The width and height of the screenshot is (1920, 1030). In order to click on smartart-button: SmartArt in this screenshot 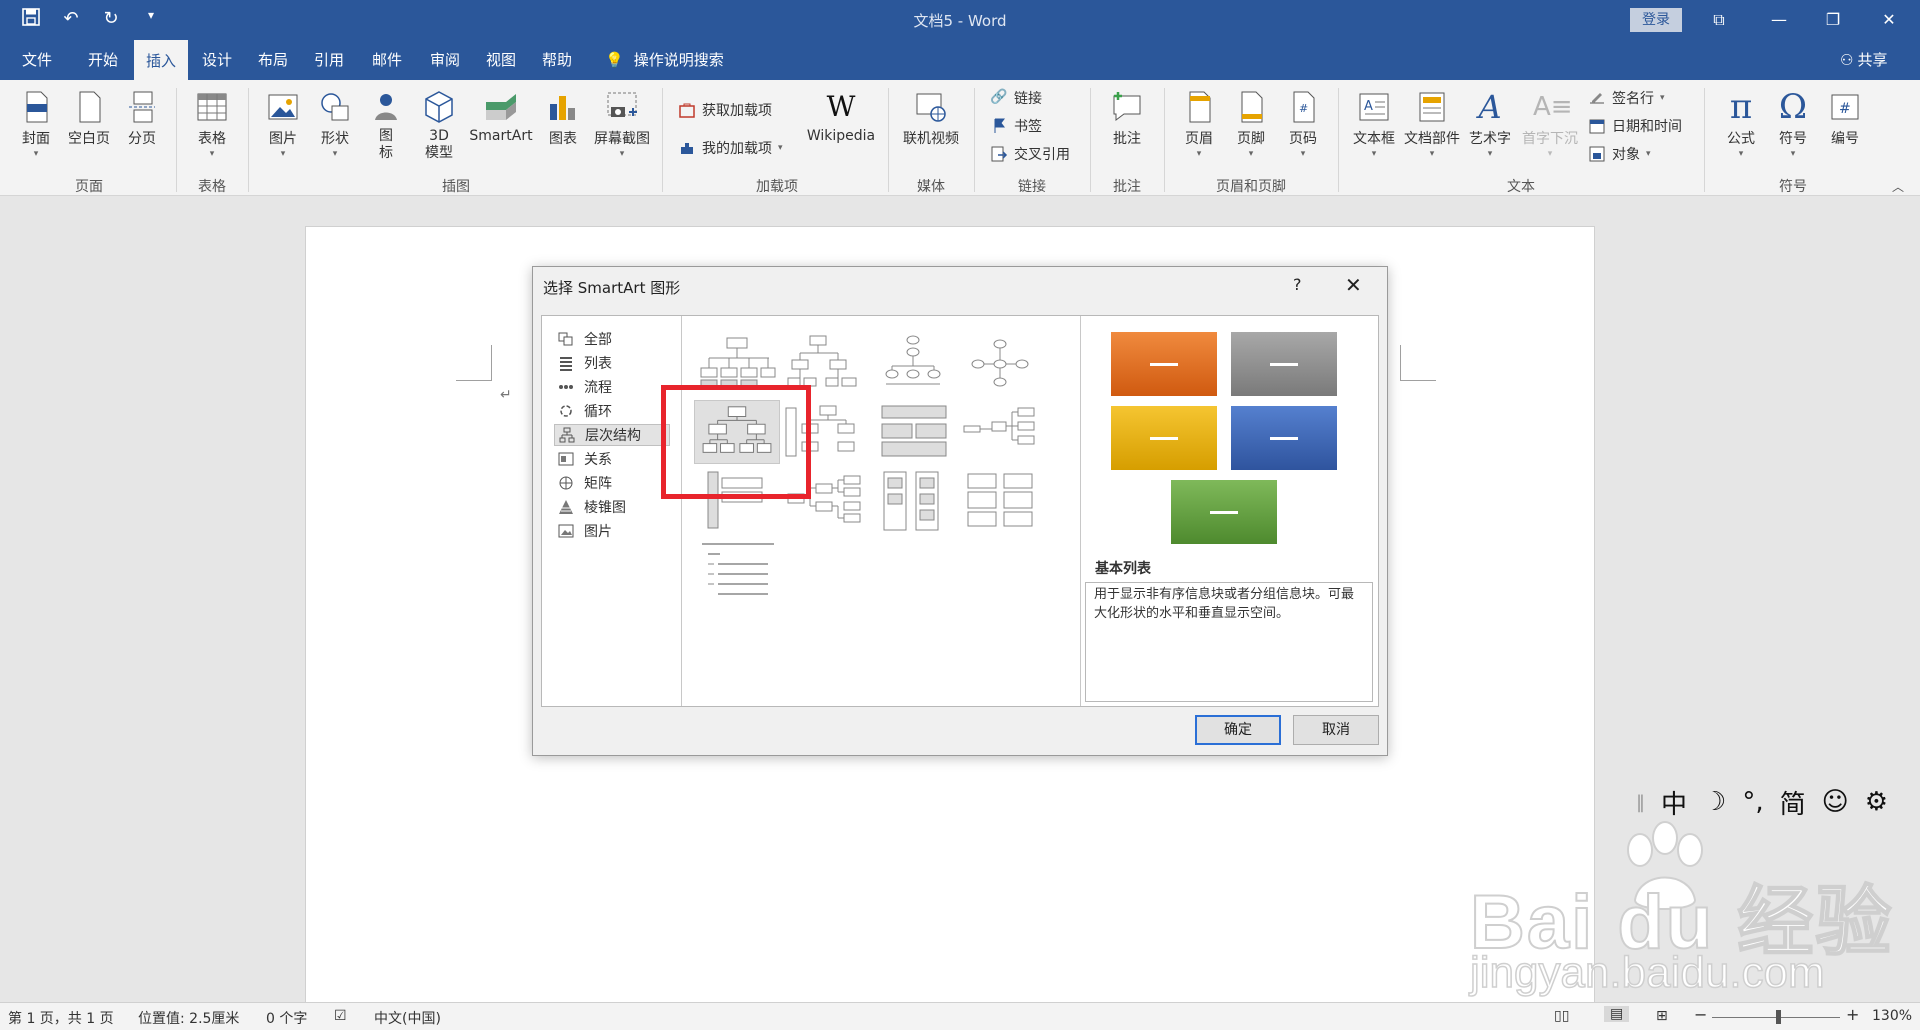, I will do `click(501, 117)`.